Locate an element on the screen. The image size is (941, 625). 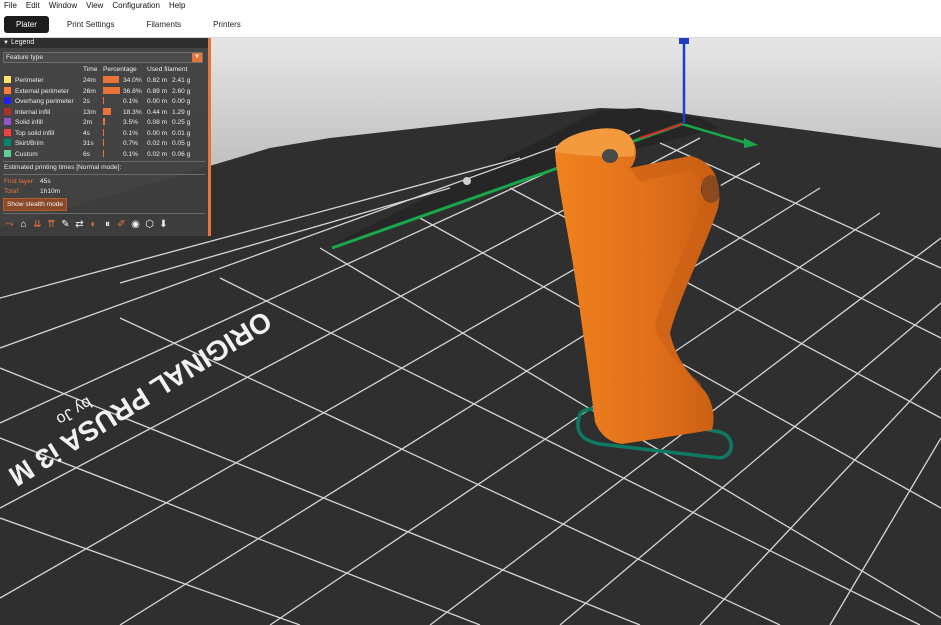
show-stealth-mode-button: Show stealth mode is located at coordinates (35, 204).